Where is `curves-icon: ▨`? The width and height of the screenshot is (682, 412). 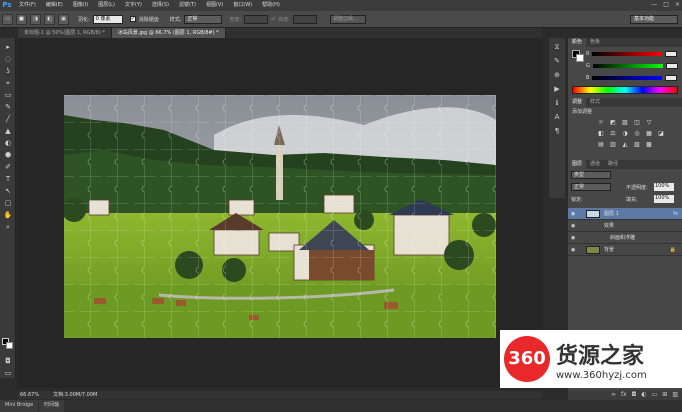
curves-icon: ▨ is located at coordinates (625, 122).